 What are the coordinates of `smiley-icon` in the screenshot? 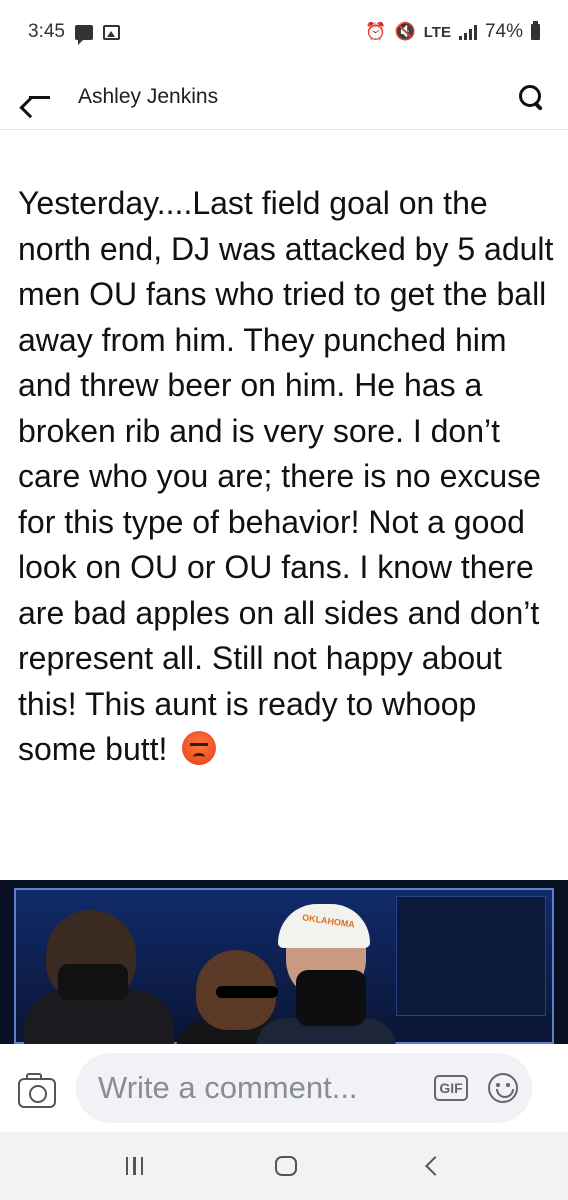 It's located at (503, 1088).